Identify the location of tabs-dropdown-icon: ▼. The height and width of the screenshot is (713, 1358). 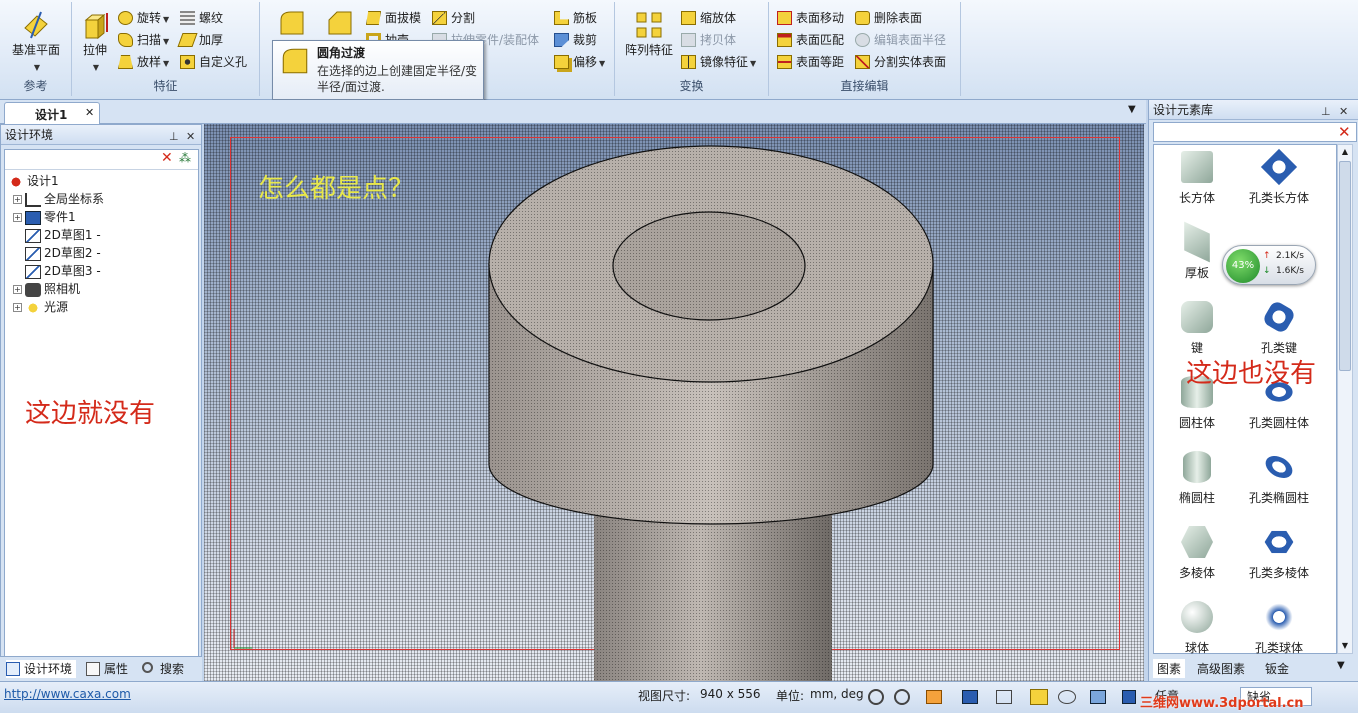
(1341, 665).